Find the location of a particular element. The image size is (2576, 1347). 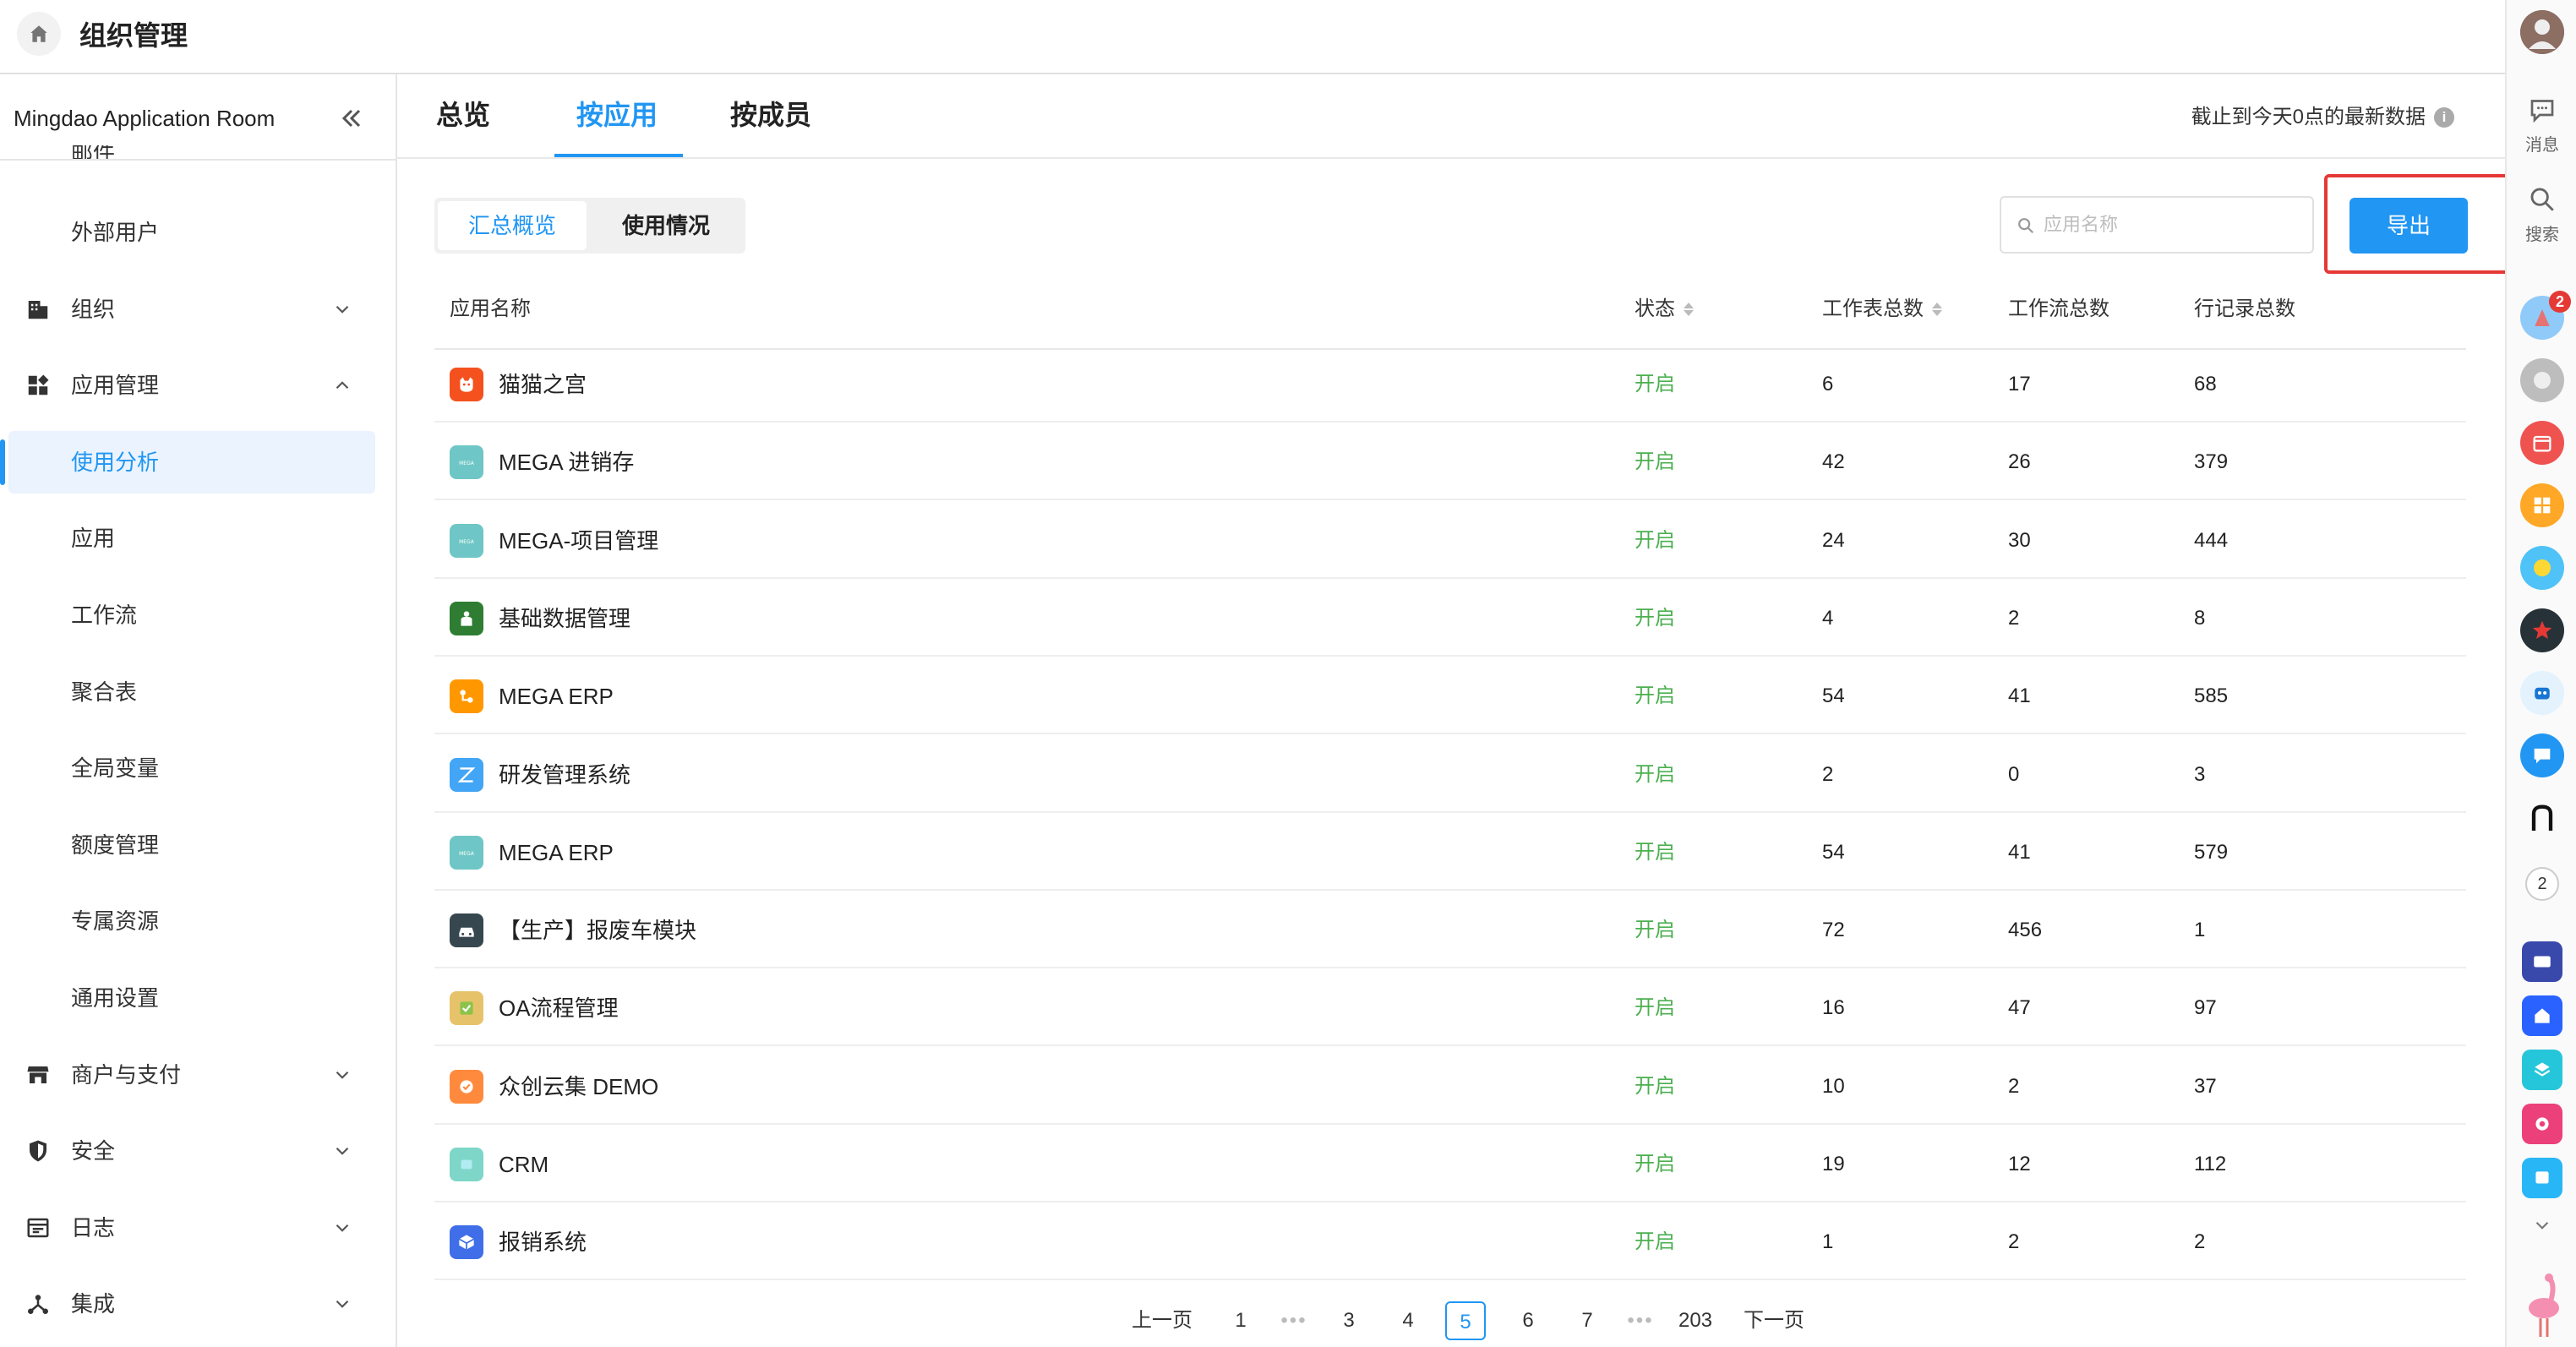

flows-count: 41 is located at coordinates (2019, 696).